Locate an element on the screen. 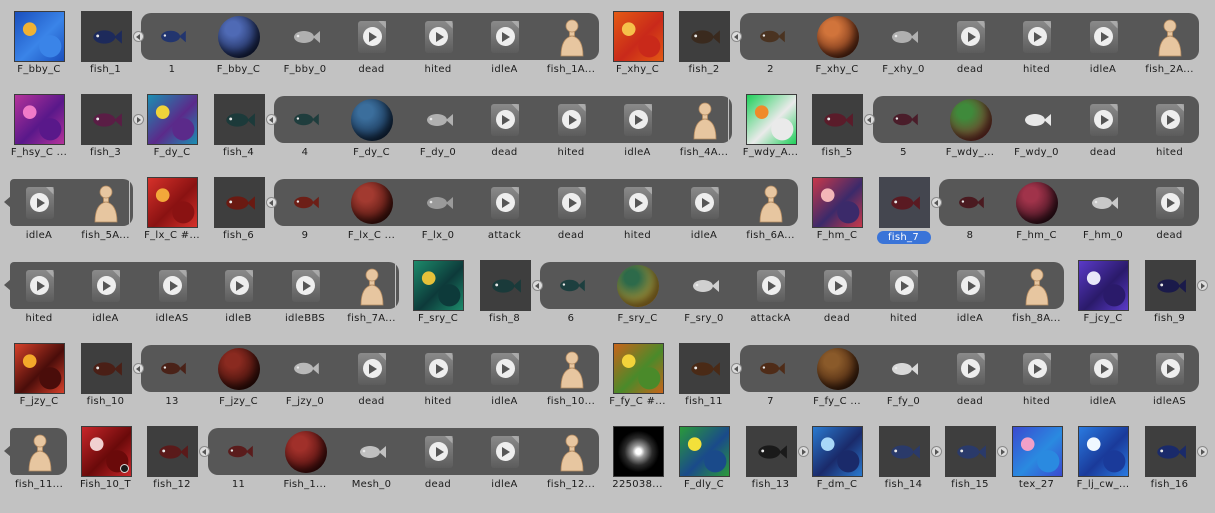 Image resolution: width=1215 pixels, height=513 pixels. asset-item: fish_1 is located at coordinates (108, 41).